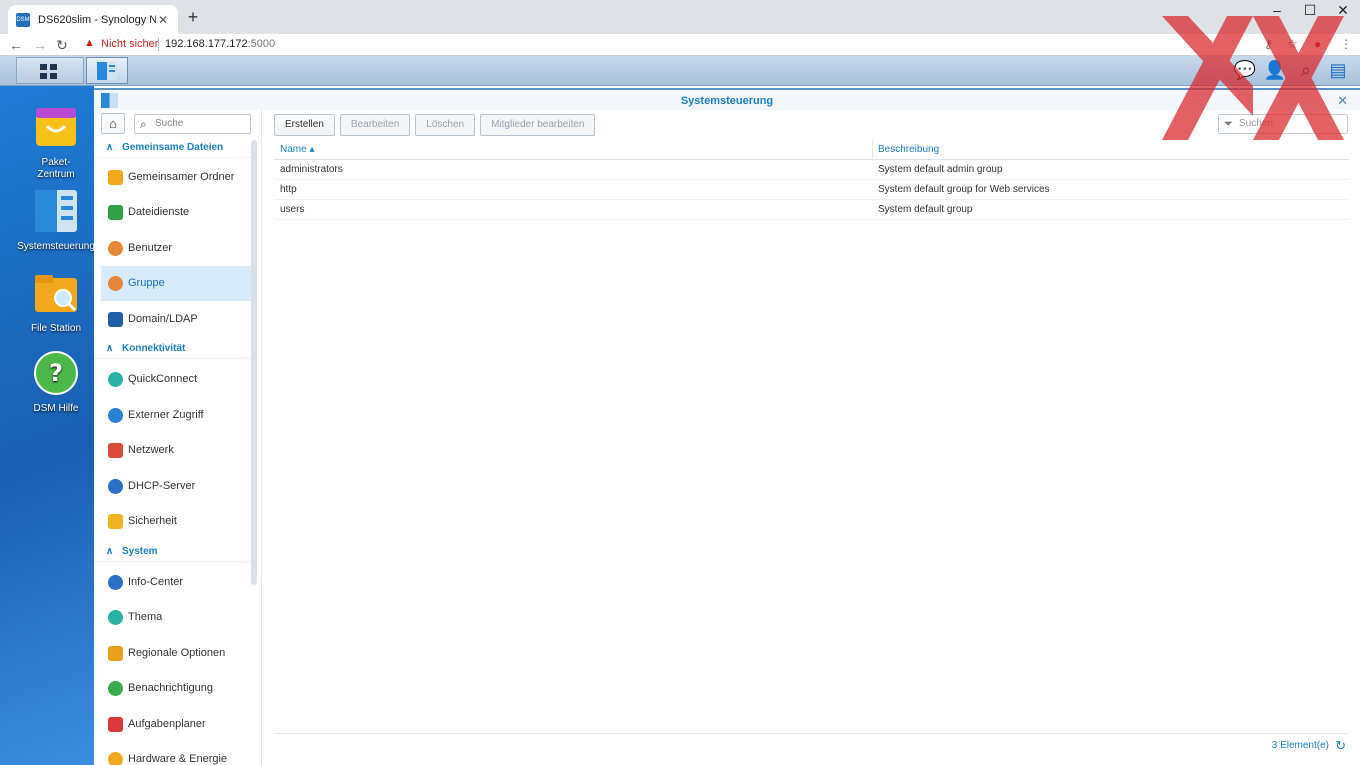 This screenshot has width=1360, height=765. I want to click on grid-search-placeholder: Suchen, so click(1256, 123).